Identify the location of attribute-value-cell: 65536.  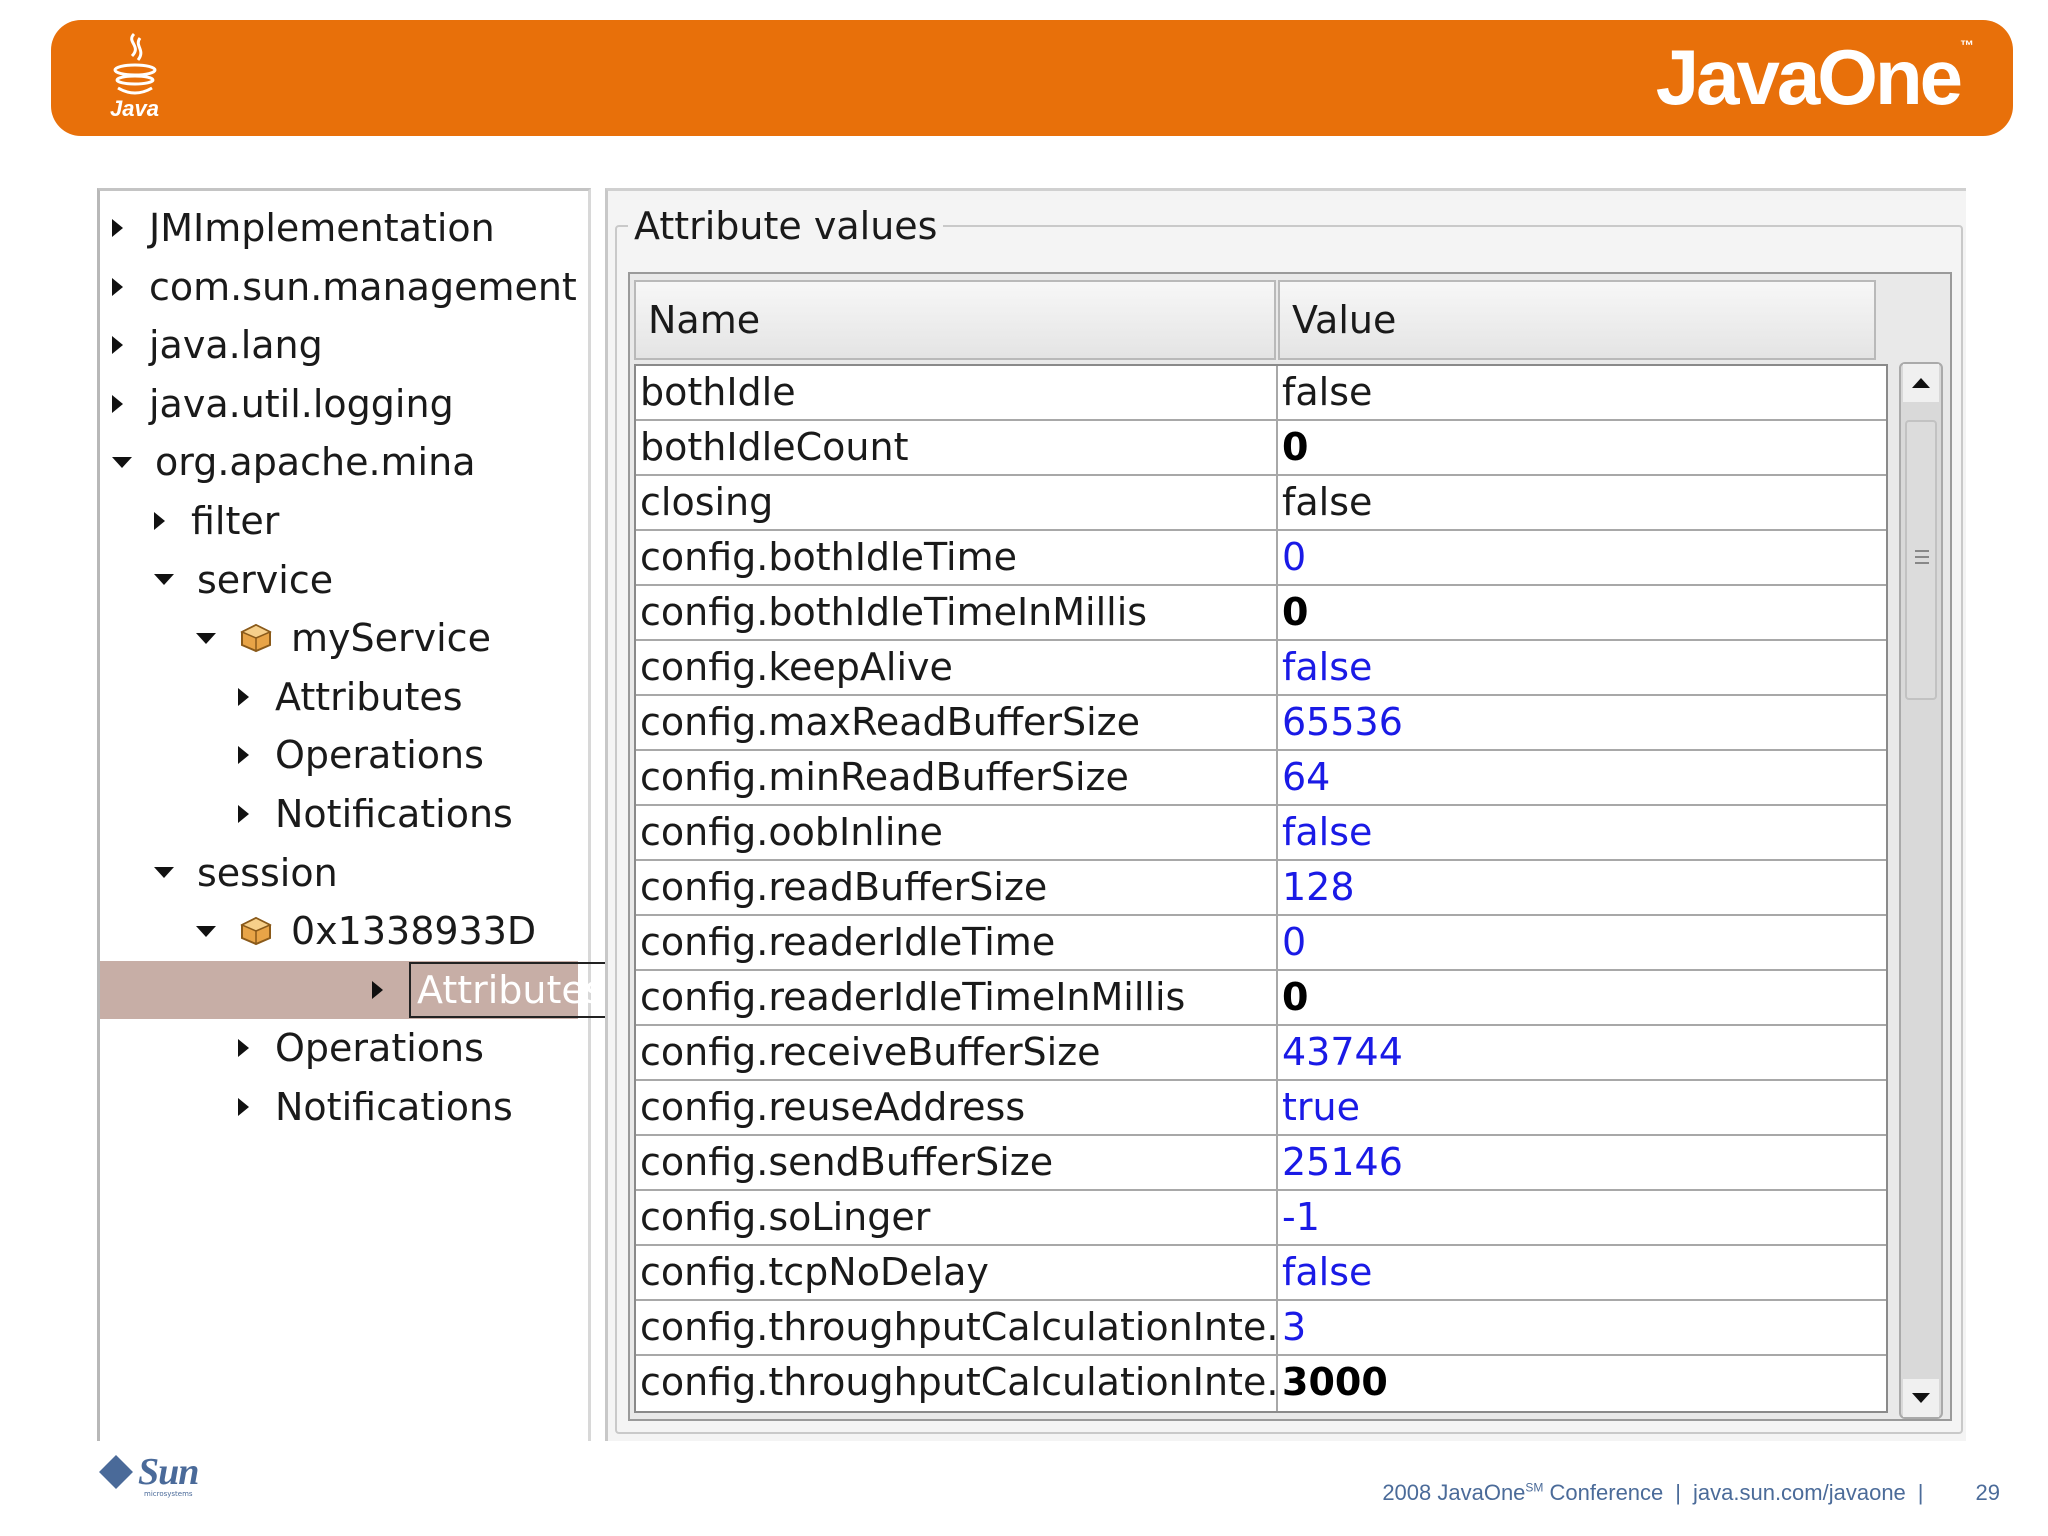
(1582, 722).